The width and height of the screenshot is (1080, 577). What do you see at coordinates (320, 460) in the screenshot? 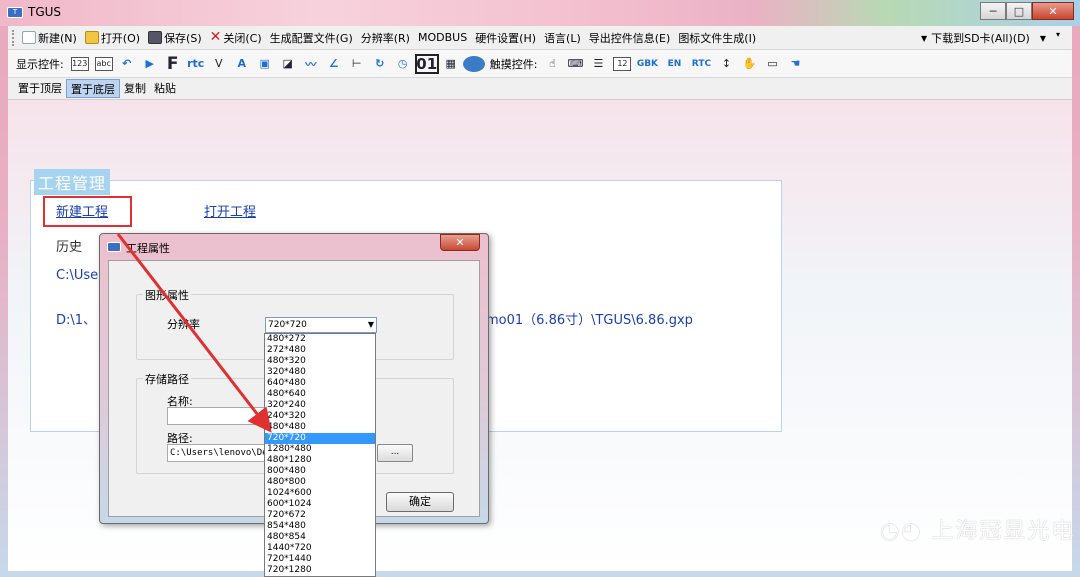
I see `resolution-option: 480*1280` at bounding box center [320, 460].